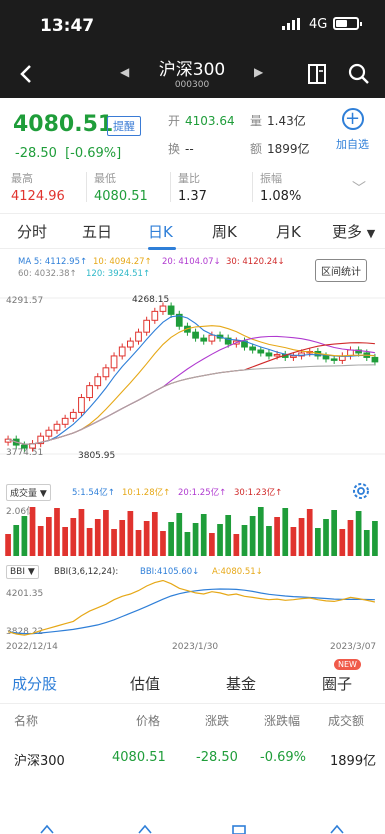 This screenshot has width=385, height=834. What do you see at coordinates (192, 682) in the screenshot?
I see `sub-tabs: 成分股 估值 基金 圈子` at bounding box center [192, 682].